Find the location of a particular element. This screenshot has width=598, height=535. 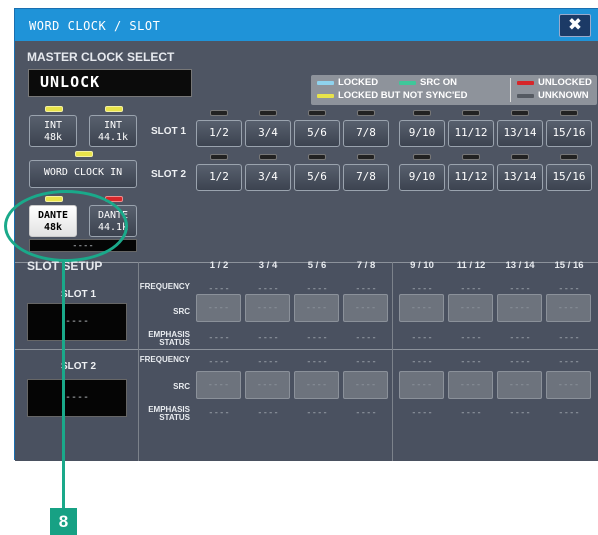

slot-2-src-button-8: ---- is located at coordinates (568, 385).